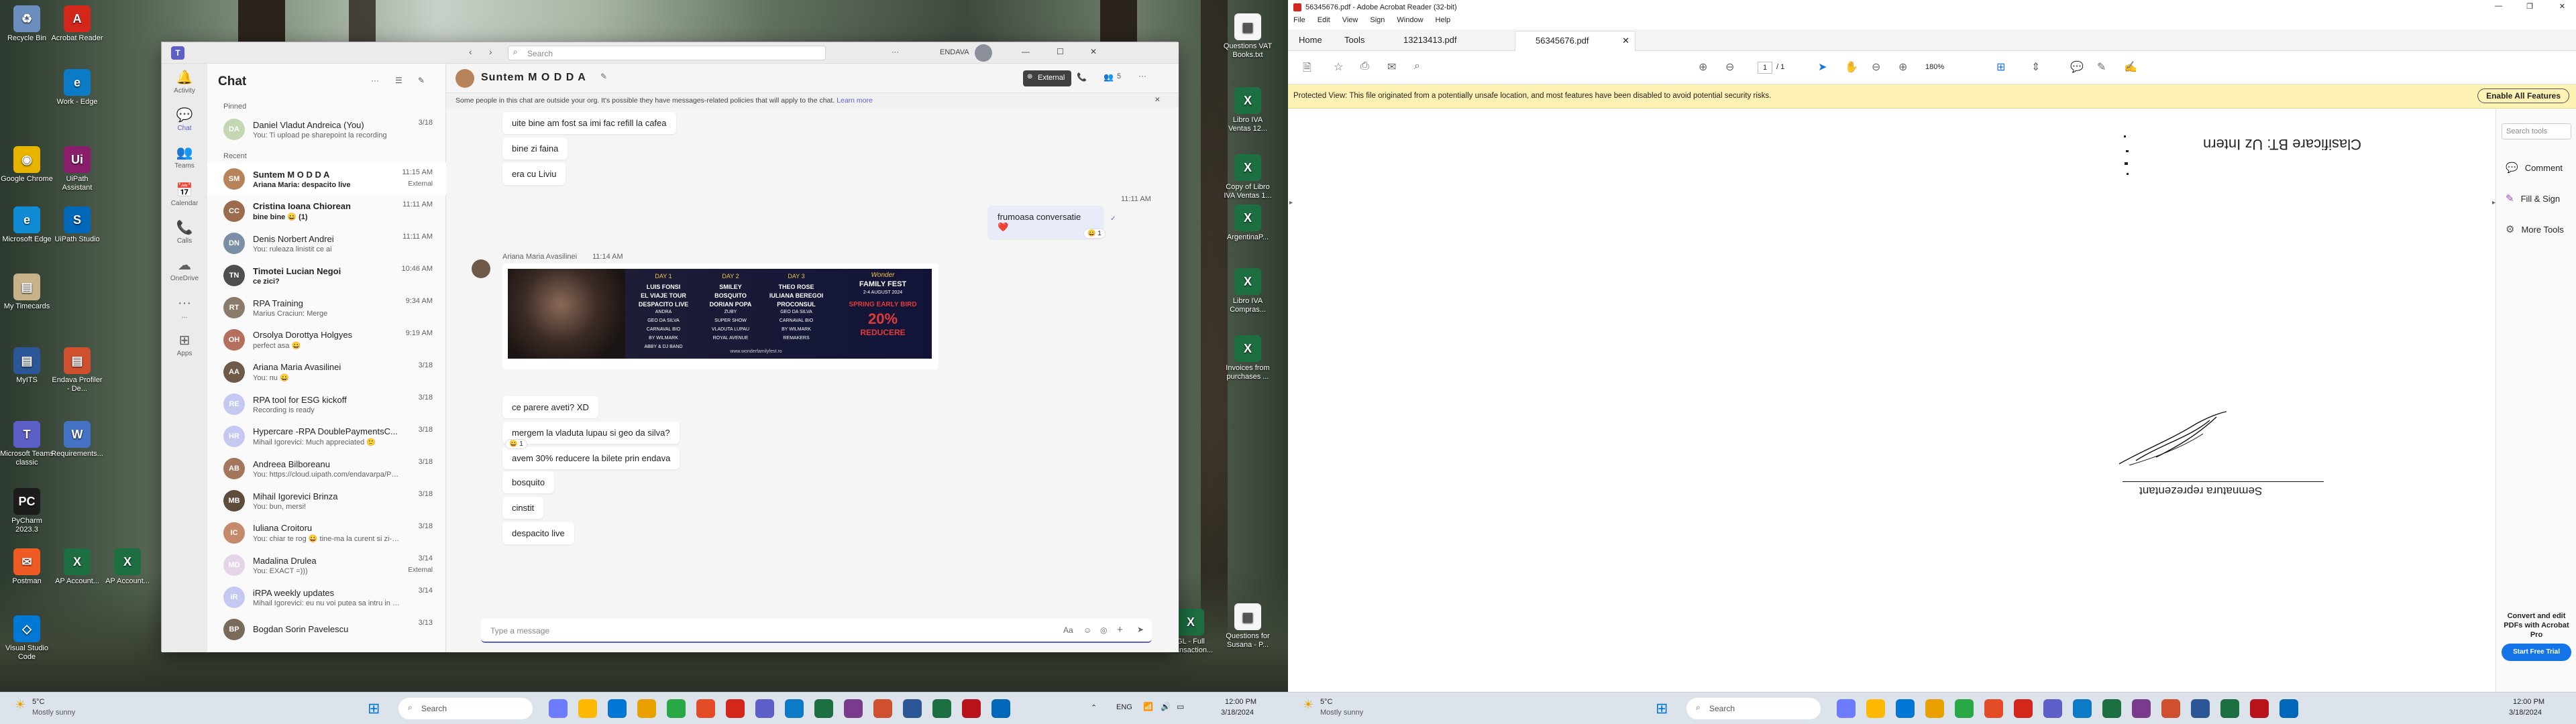 This screenshot has width=2576, height=724. What do you see at coordinates (27, 225) in the screenshot?
I see `desktop-icon: e Microsoft Edge` at bounding box center [27, 225].